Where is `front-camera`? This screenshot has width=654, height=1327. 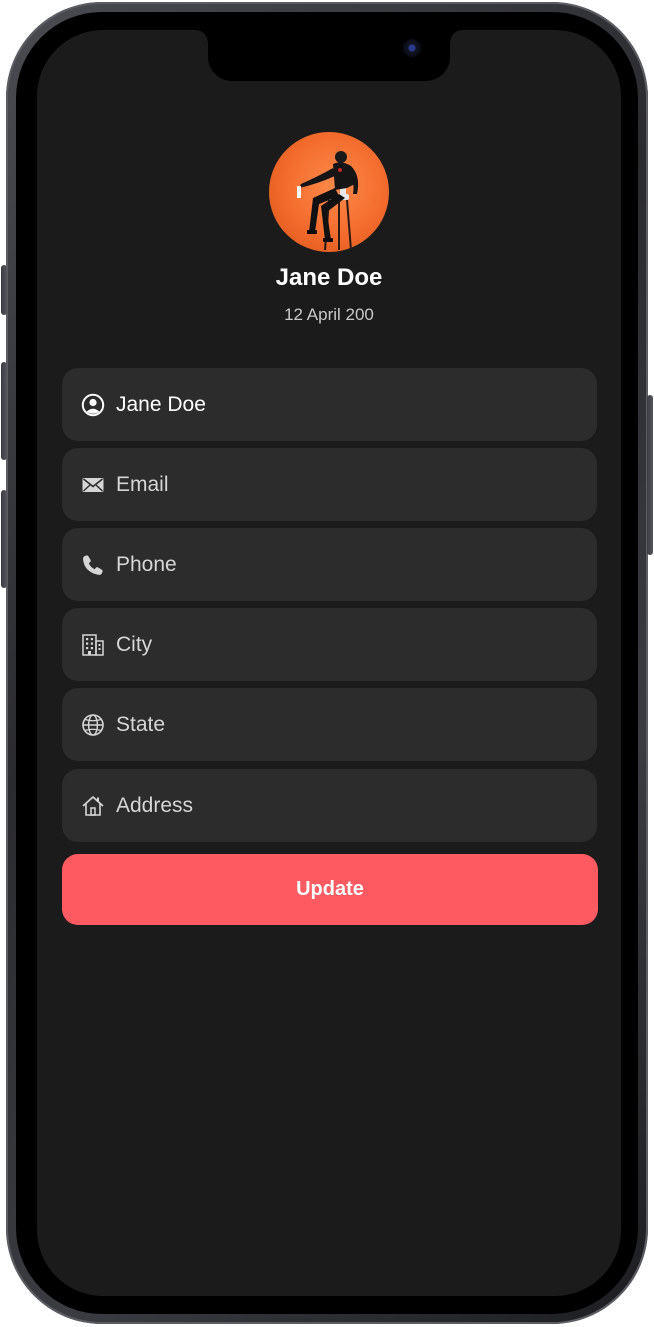
front-camera is located at coordinates (412, 48).